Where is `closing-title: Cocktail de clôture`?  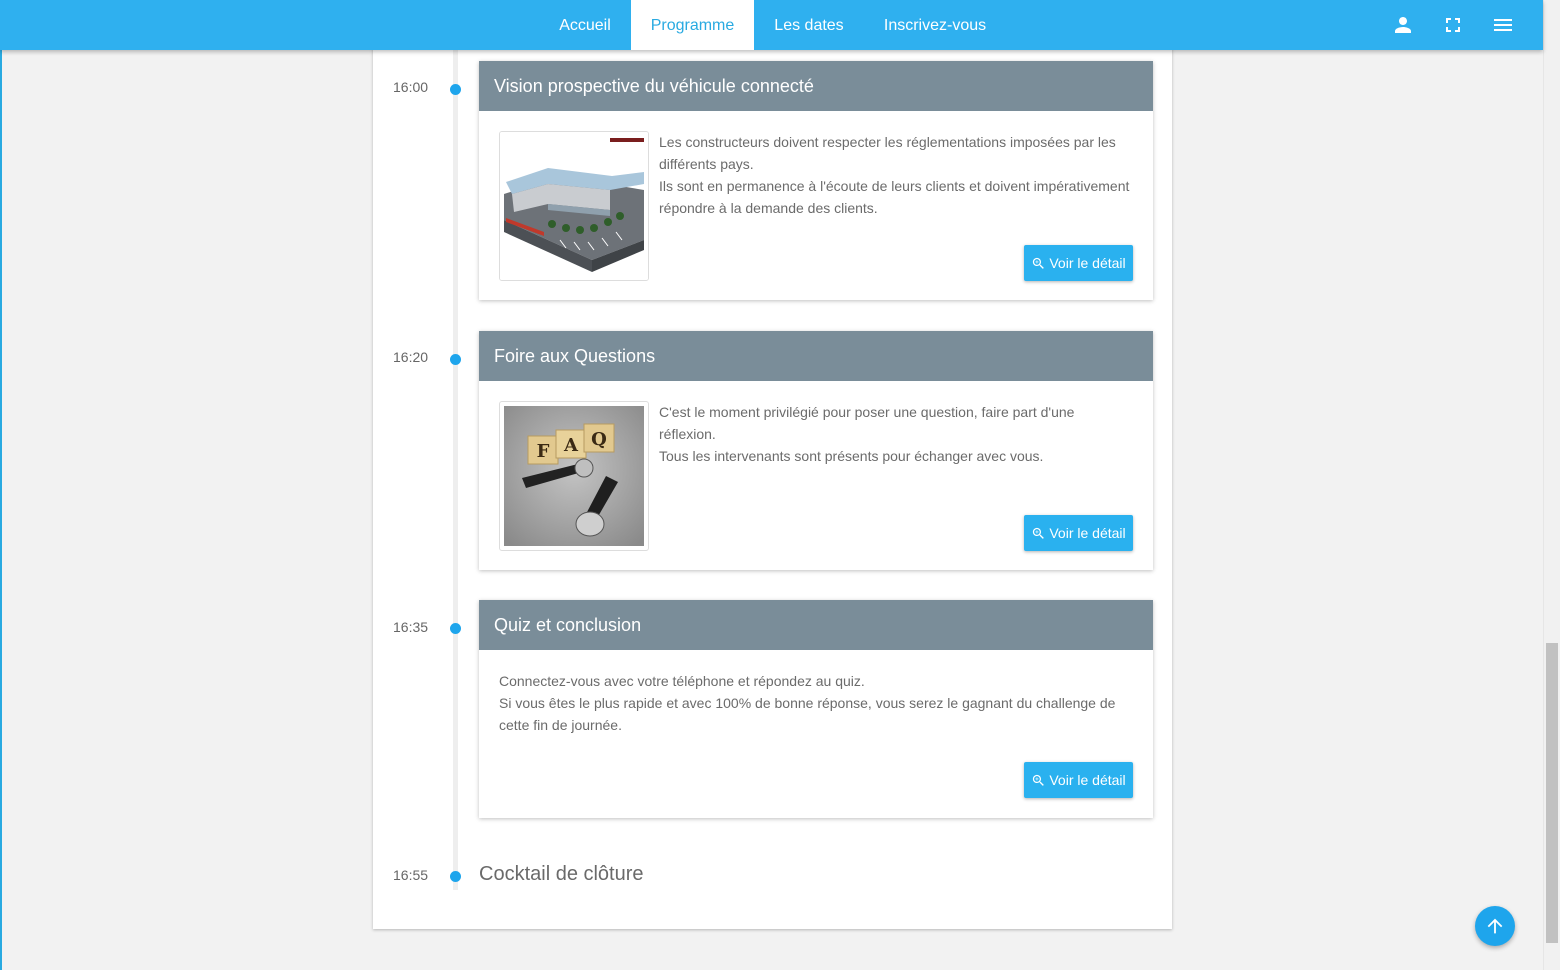
closing-title: Cocktail de clôture is located at coordinates (561, 874).